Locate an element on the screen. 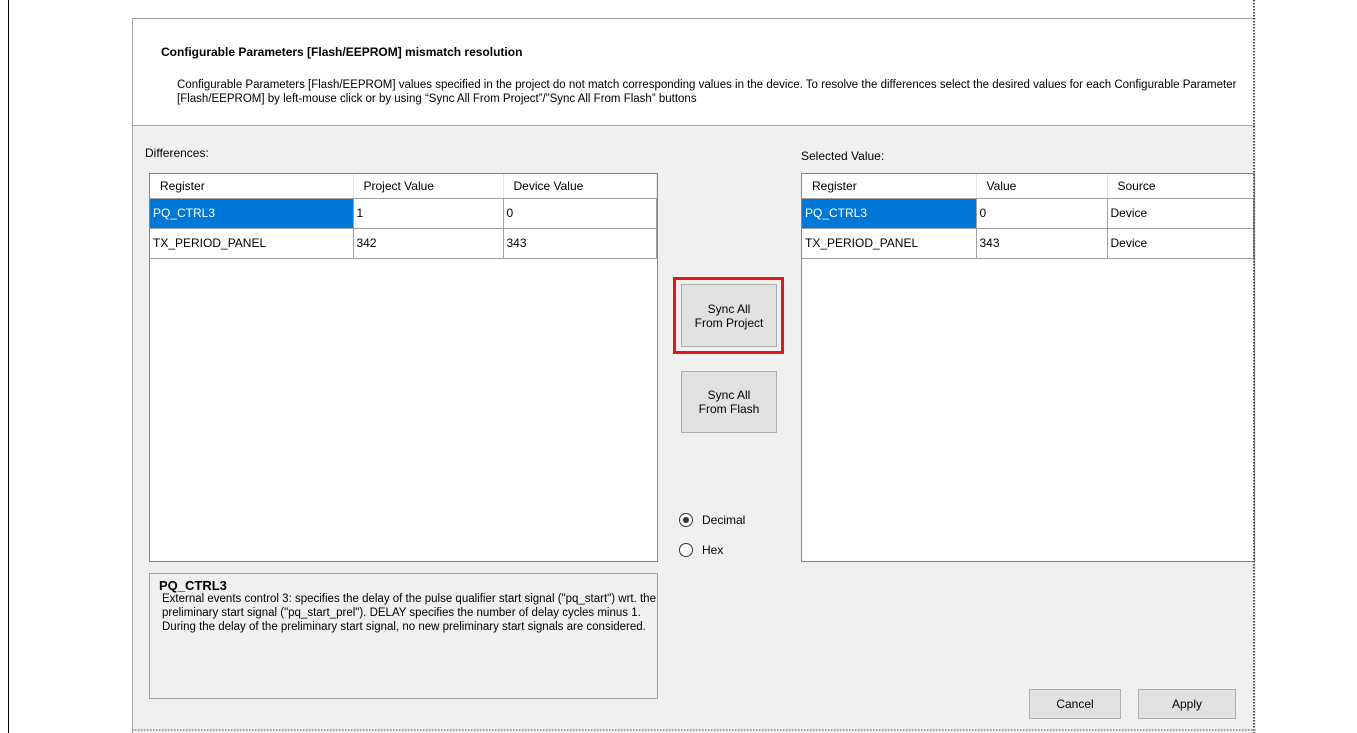  cell-device-value: 0 is located at coordinates (580, 213).